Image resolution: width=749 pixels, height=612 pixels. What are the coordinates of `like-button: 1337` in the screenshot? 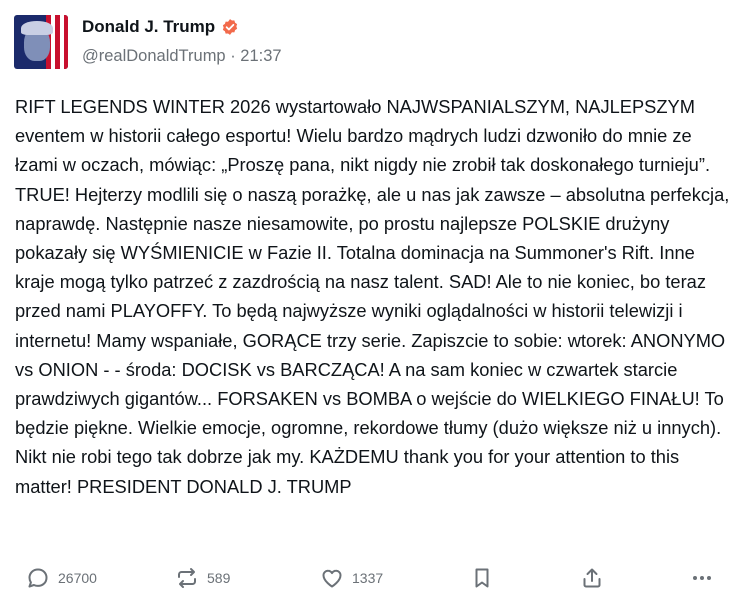 It's located at (351, 578).